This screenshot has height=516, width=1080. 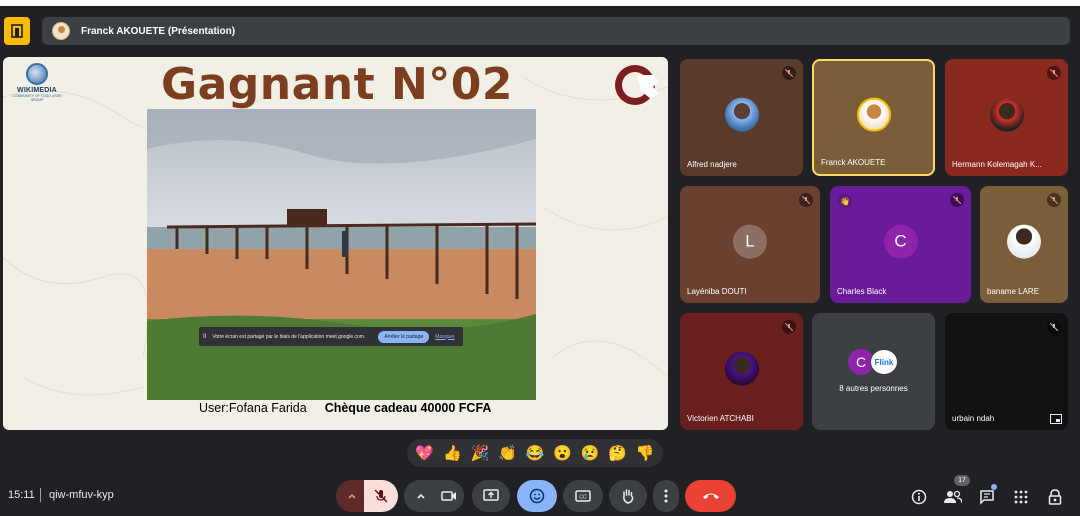 I want to click on presenter-label: Franck AKOUETE (Présentation), so click(x=158, y=31).